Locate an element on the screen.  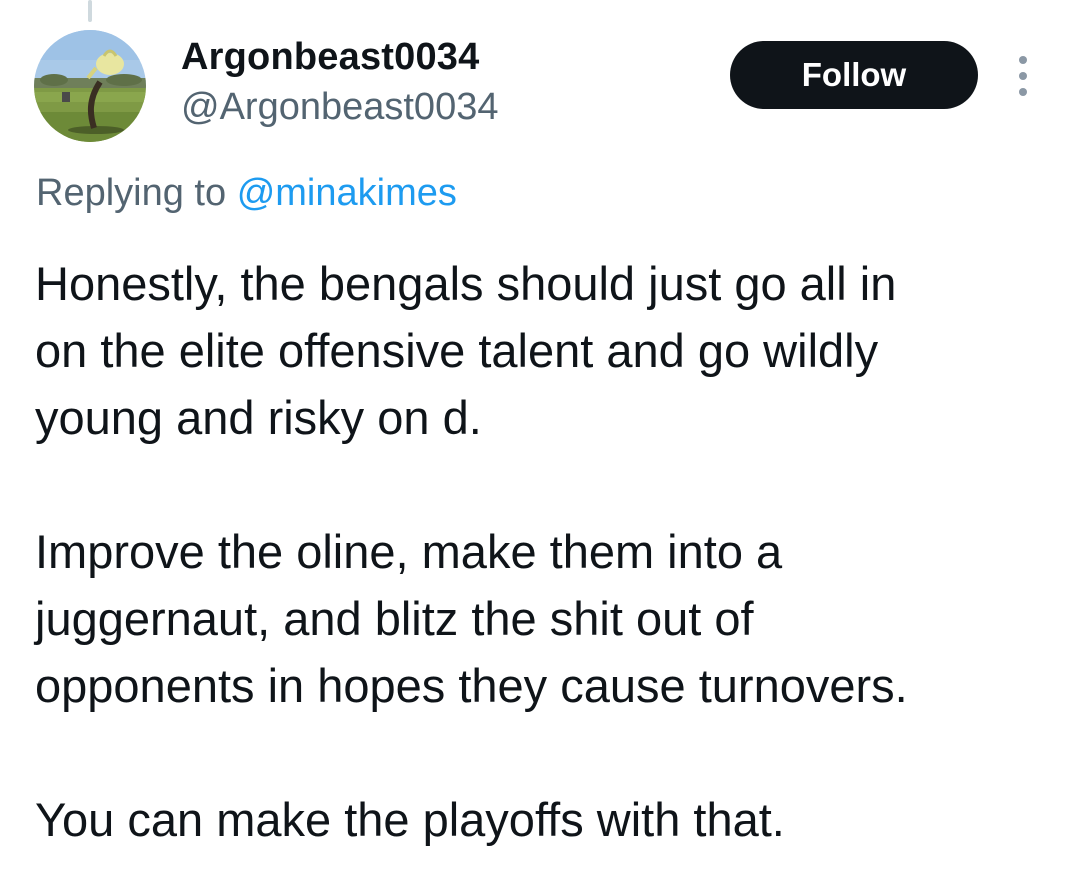
avatar is located at coordinates (90, 86).